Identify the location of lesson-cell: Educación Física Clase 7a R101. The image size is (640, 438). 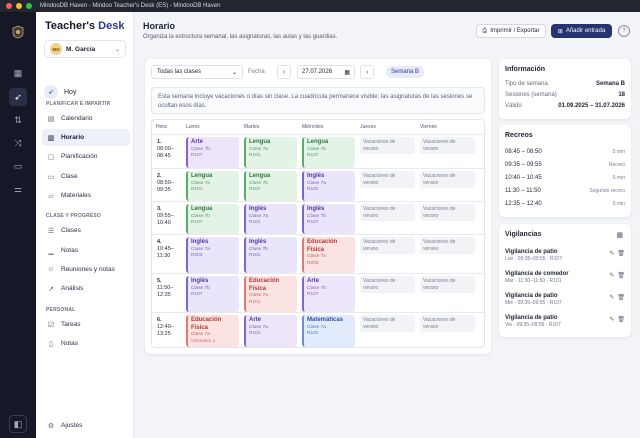
(270, 294).